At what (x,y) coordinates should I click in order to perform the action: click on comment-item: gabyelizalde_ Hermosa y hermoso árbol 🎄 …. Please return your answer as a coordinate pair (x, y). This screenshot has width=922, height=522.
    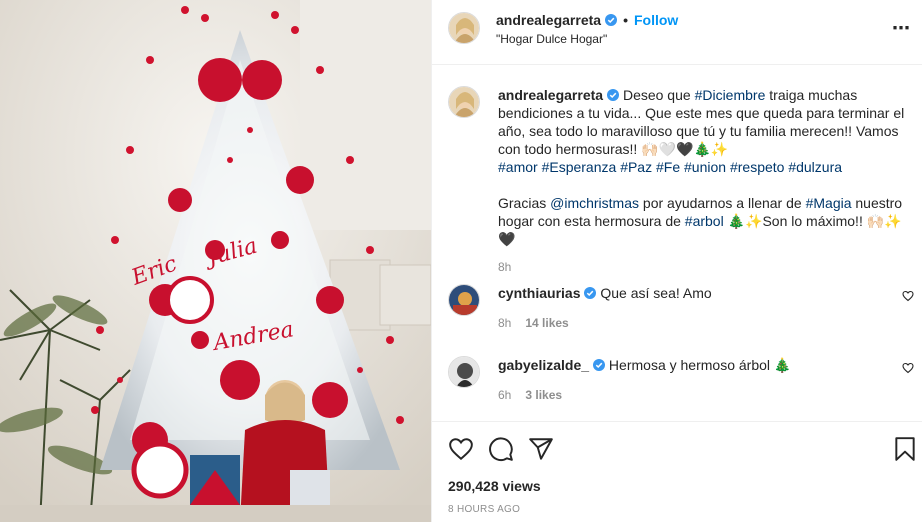
    Looking at the image, I should click on (683, 380).